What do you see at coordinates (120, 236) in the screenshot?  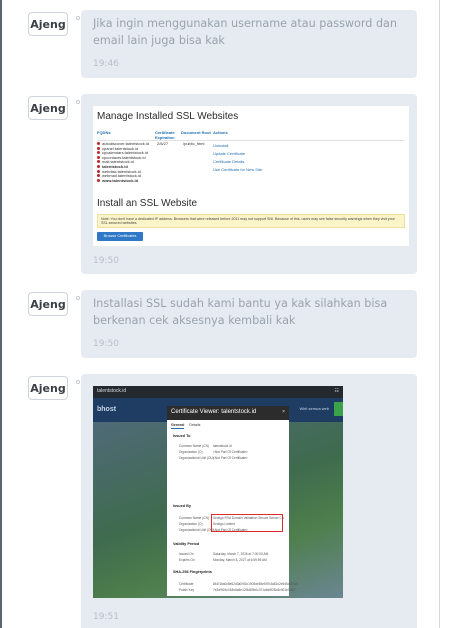 I see `browse-certificates-button: Browse Certificates` at bounding box center [120, 236].